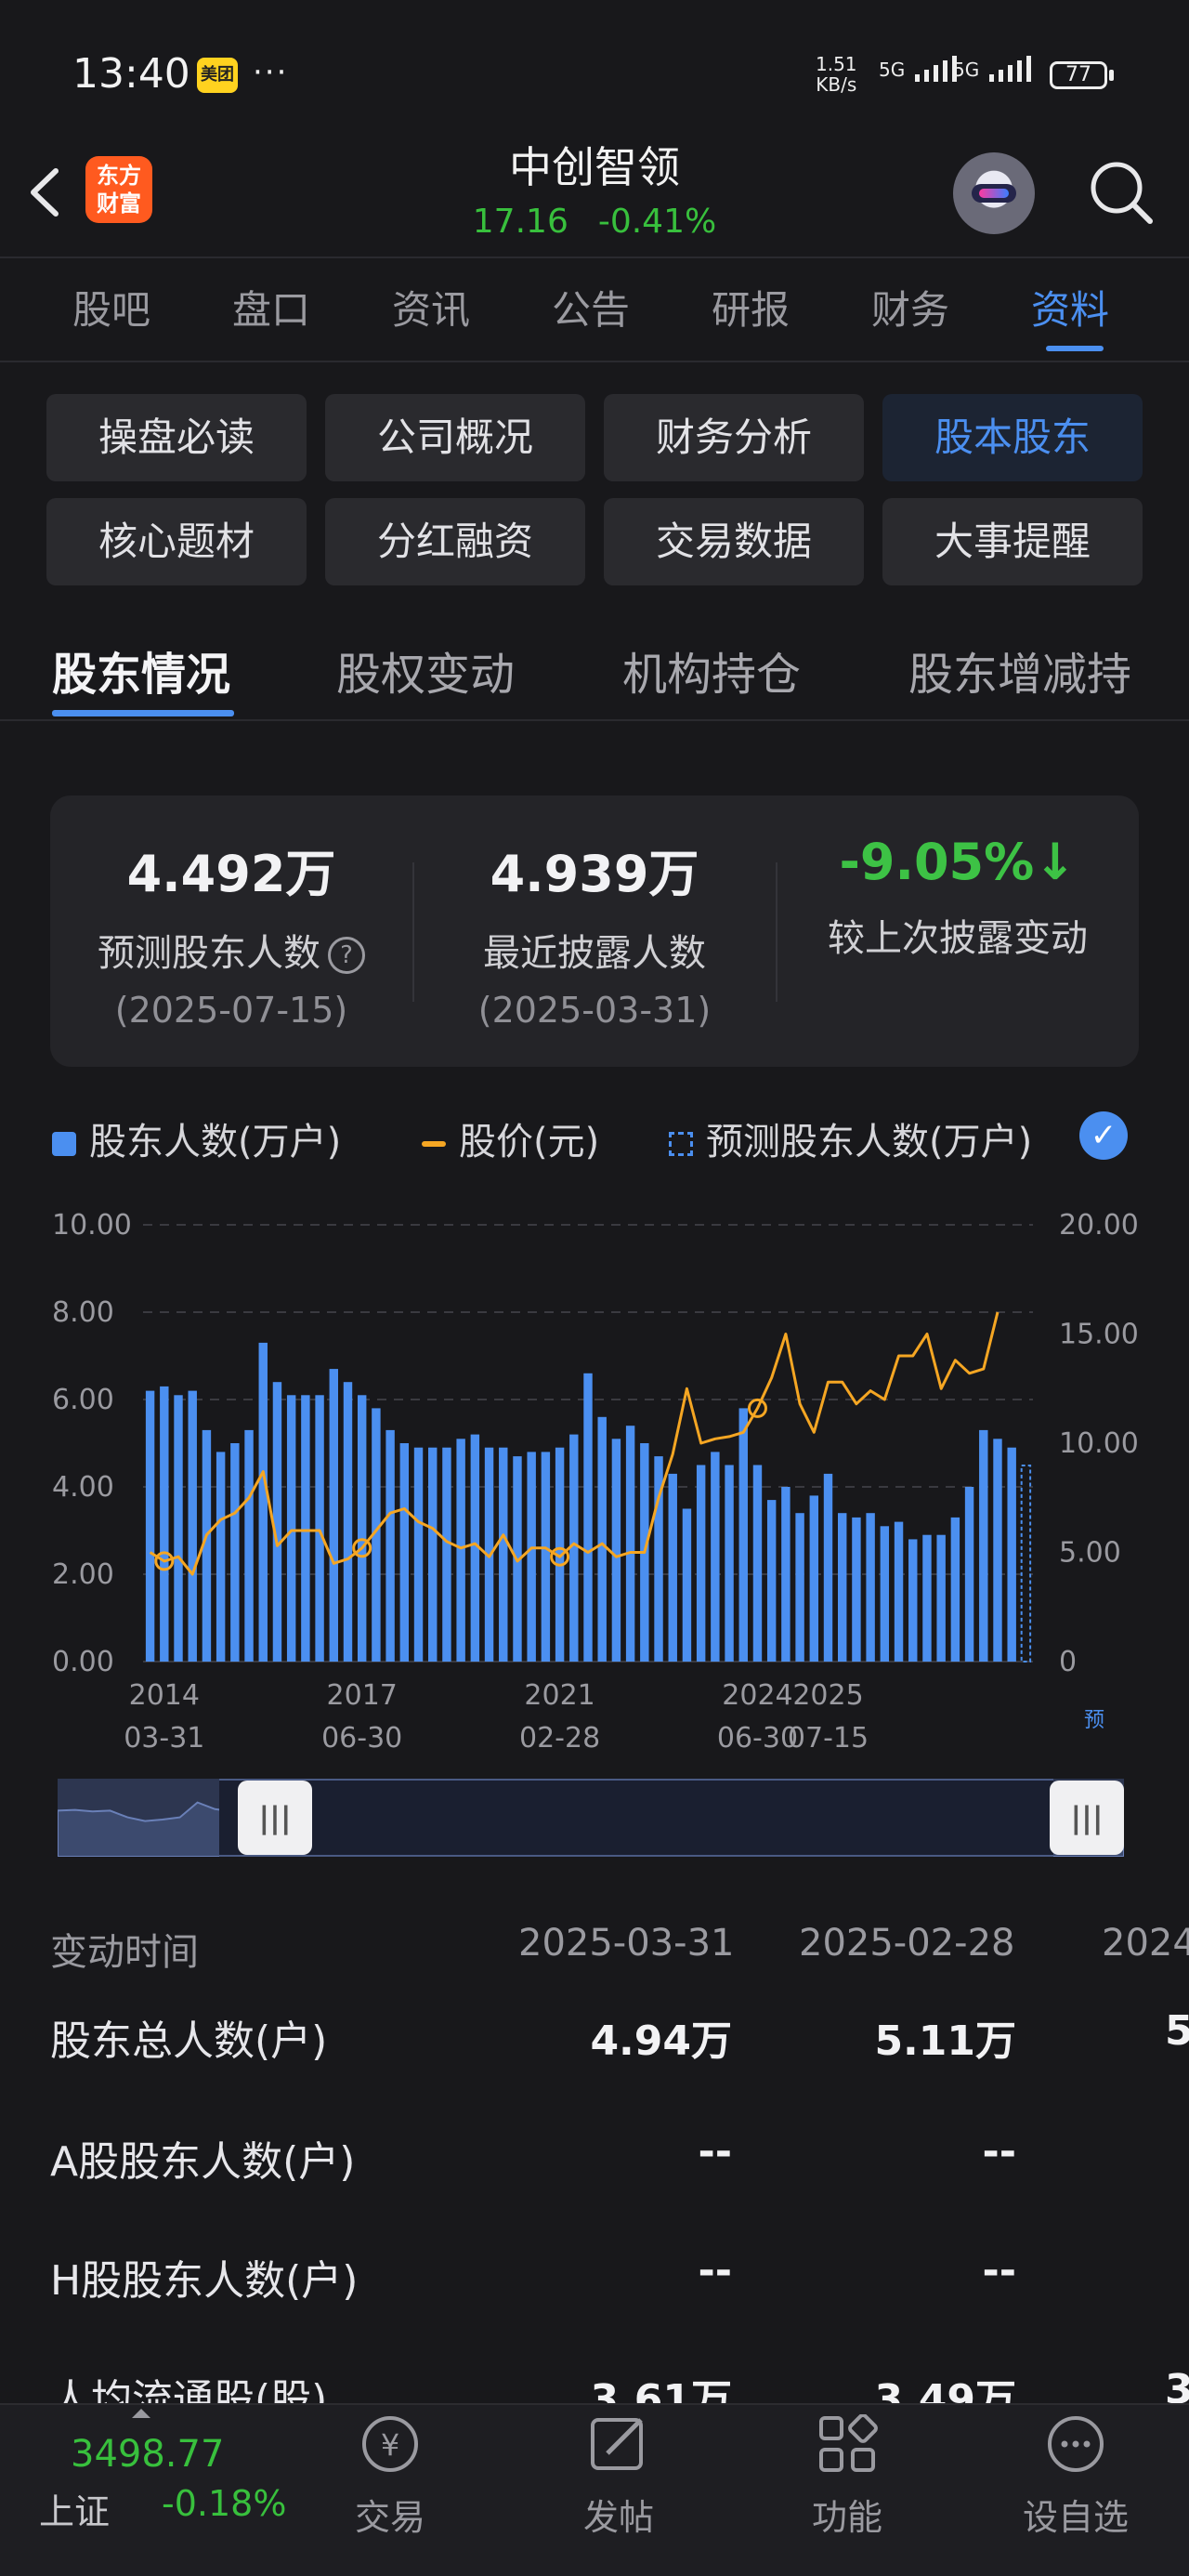 The height and width of the screenshot is (2576, 1189). Describe the element at coordinates (559, 1695) in the screenshot. I see `x-tick-label-year: 2021` at that location.